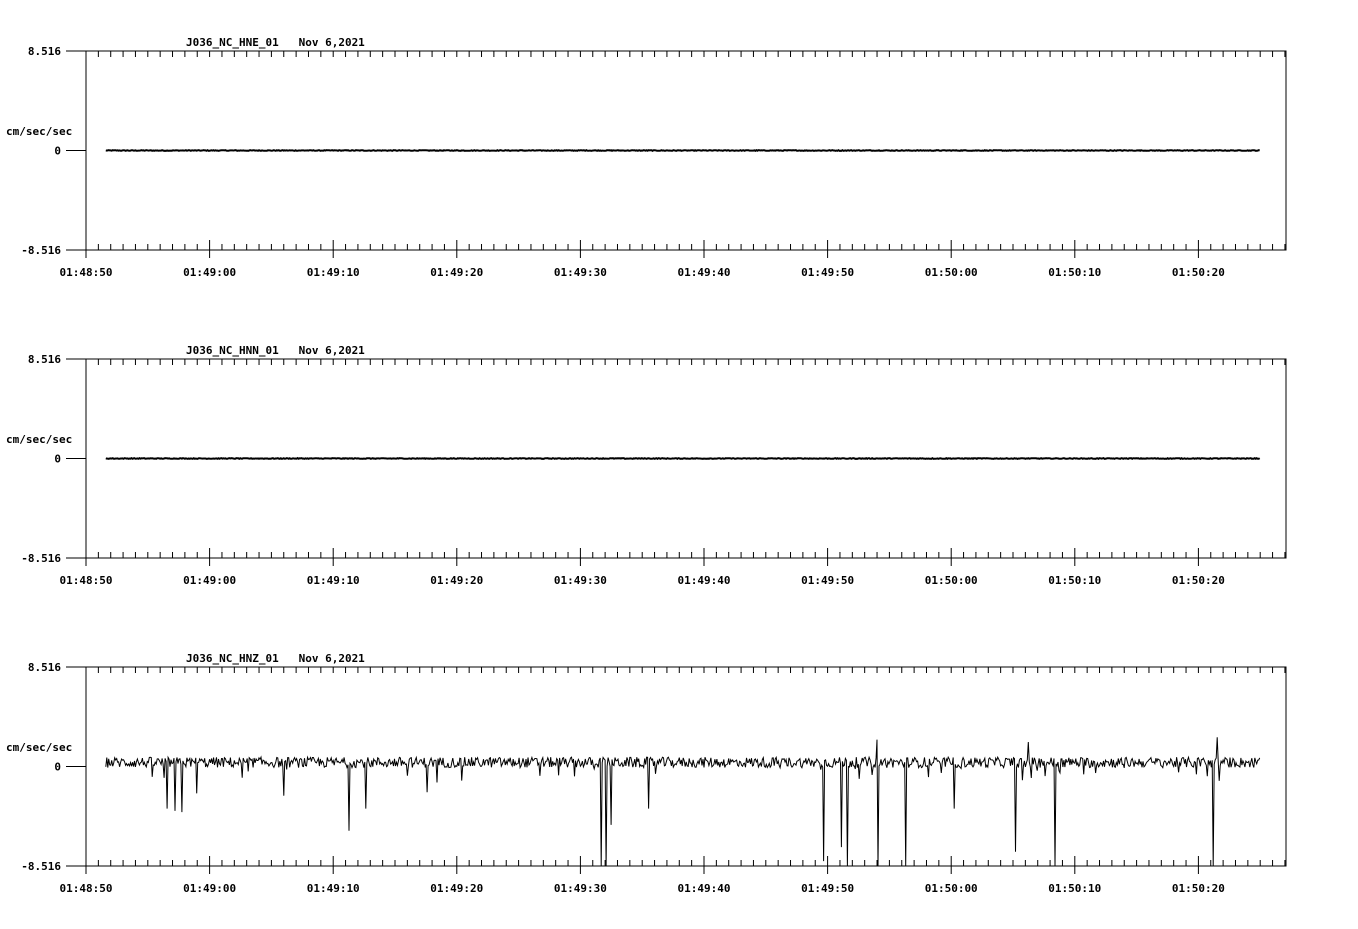 The width and height of the screenshot is (1358, 929). Describe the element at coordinates (275, 350) in the screenshot. I see `chart-title: J036_NC_HNN_01 Nov 6,2021` at that location.